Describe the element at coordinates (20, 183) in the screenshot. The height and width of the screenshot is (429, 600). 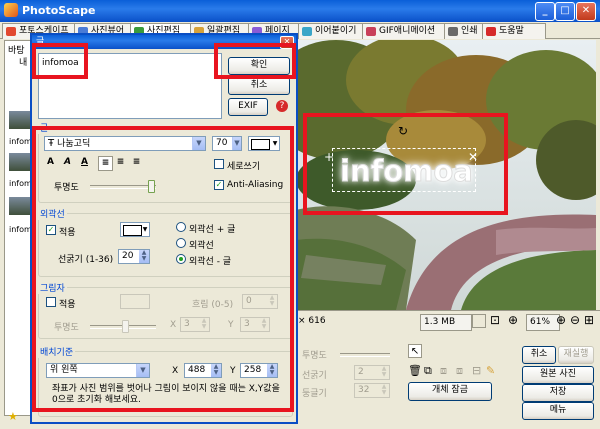
I see `thumbnail-label: infom` at that location.